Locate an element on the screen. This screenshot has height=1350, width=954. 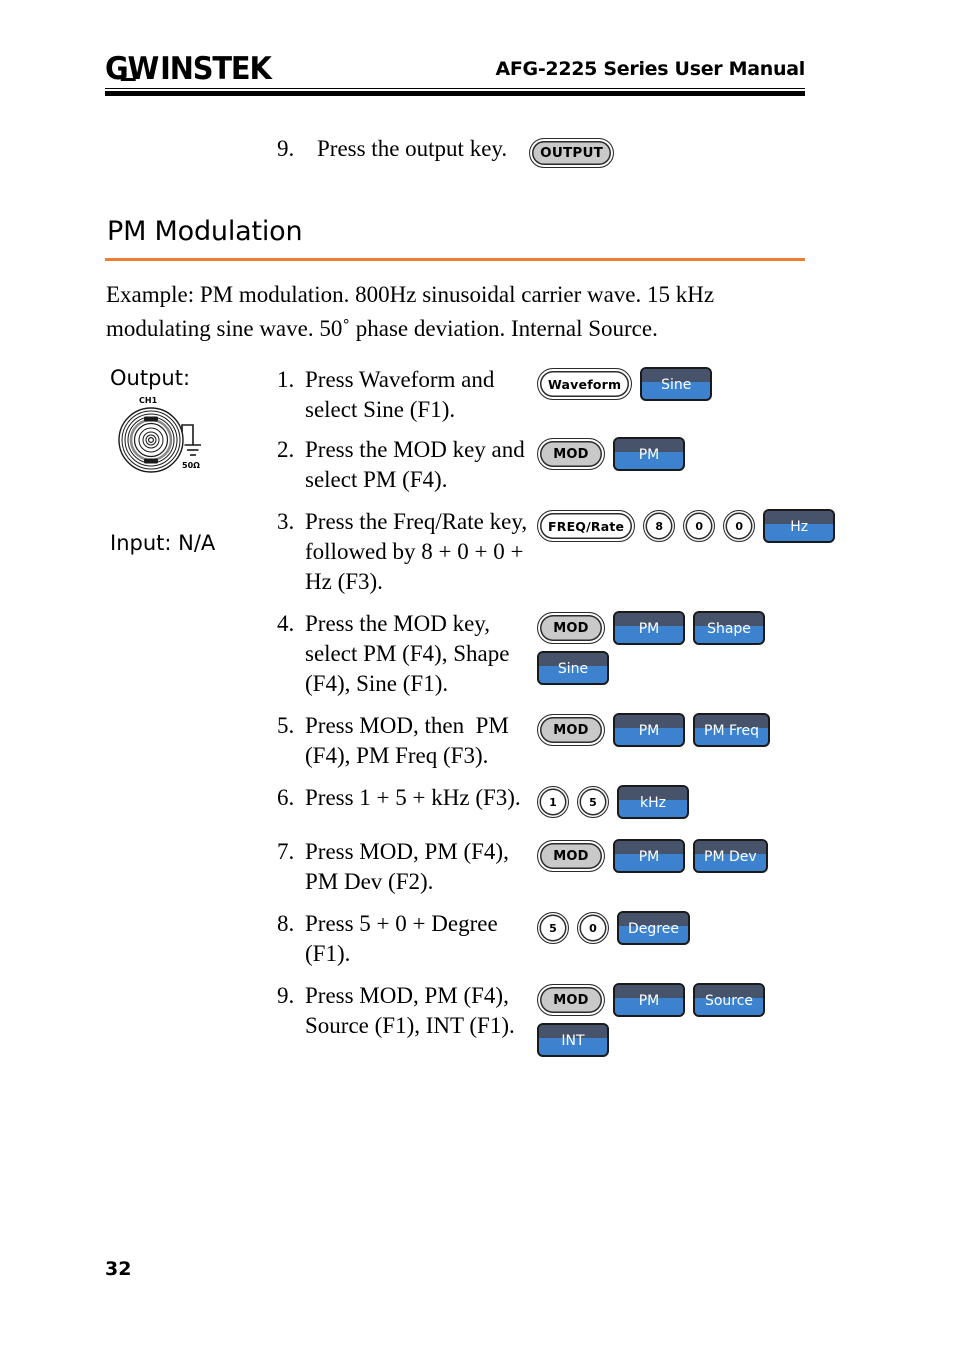
softkey-hz: Hz is located at coordinates (799, 526).